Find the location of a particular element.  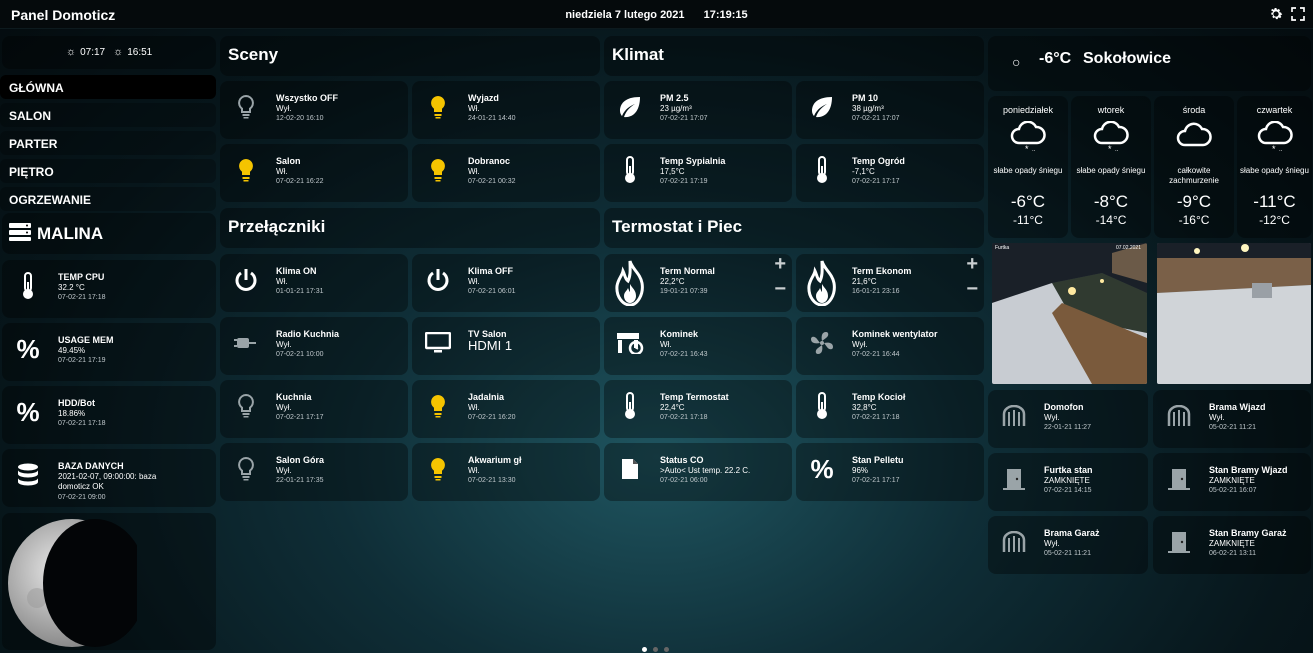

tile-name: Stan Bramy Wjazd is located at coordinates (1248, 470).